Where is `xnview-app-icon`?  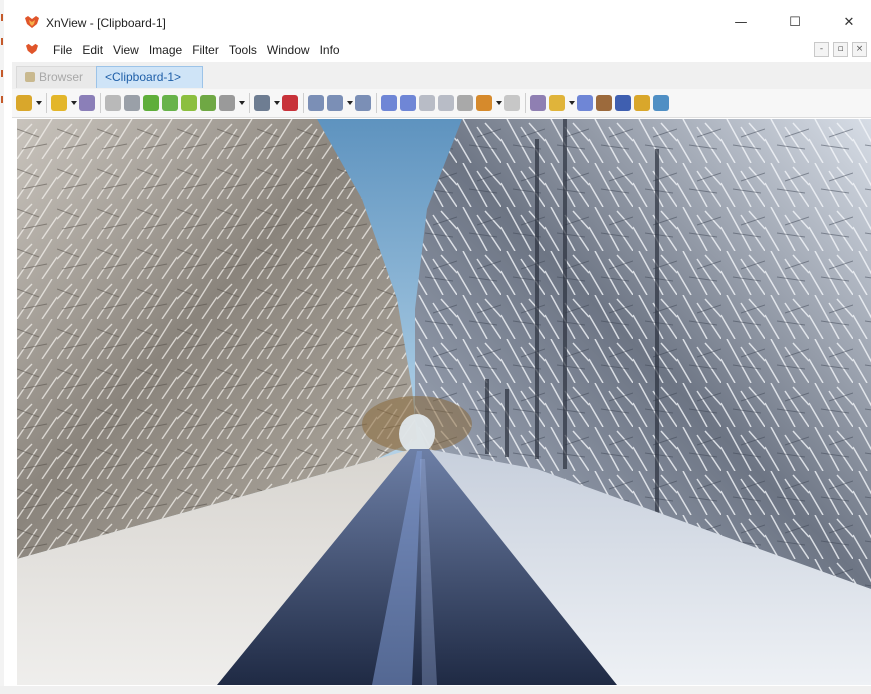 xnview-app-icon is located at coordinates (32, 22).